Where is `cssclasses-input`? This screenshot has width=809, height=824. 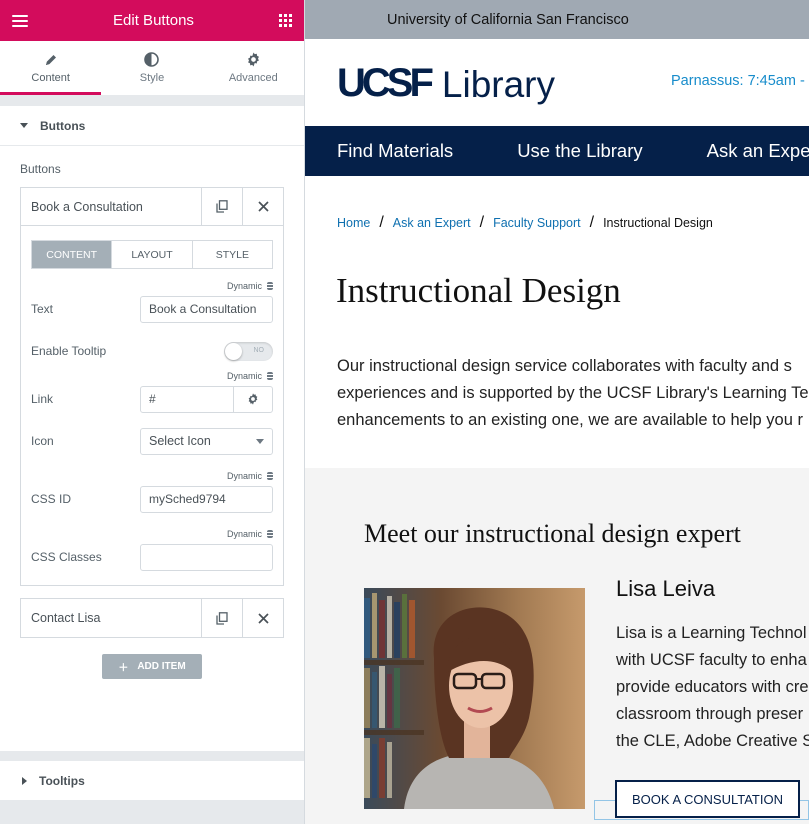
cssclasses-input is located at coordinates (206, 557).